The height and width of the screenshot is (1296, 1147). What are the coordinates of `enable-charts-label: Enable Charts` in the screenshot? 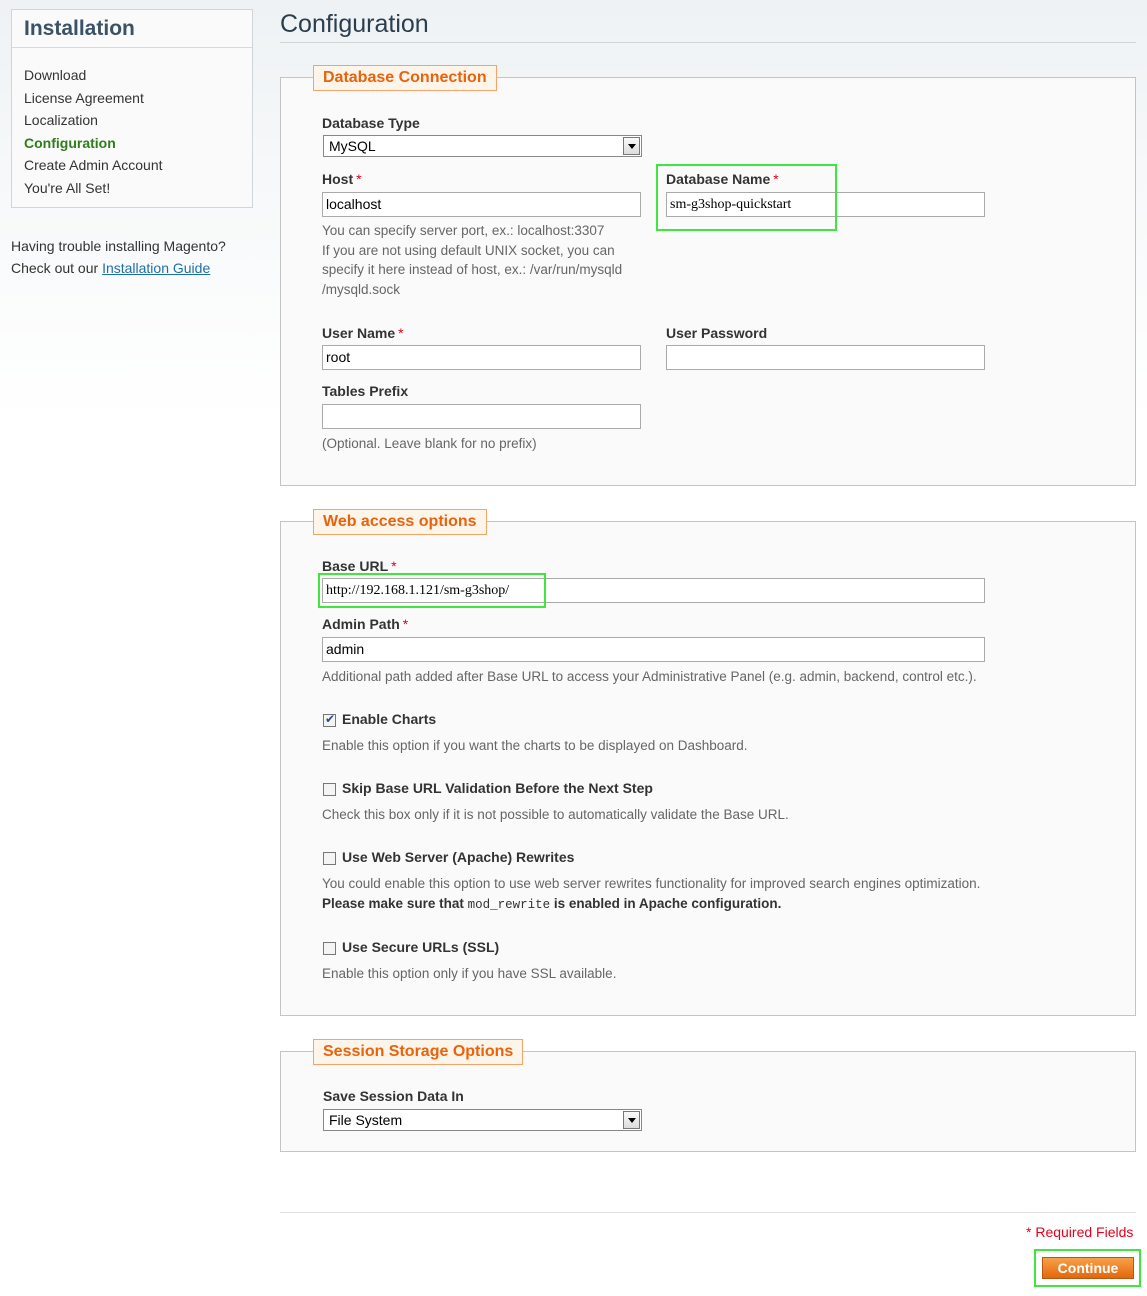 It's located at (389, 719).